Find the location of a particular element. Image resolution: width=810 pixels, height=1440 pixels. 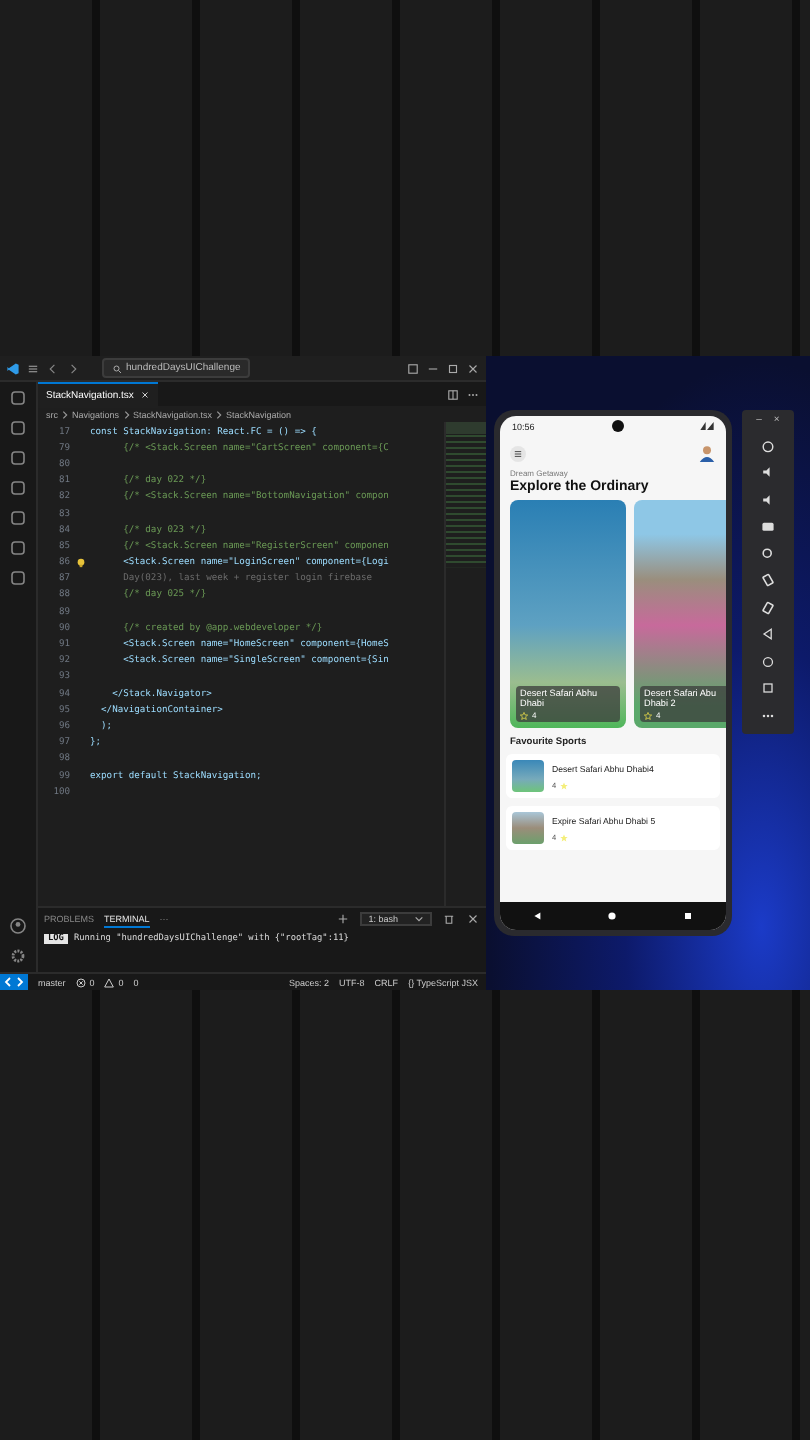

vol-down-icon is located at coordinates (768, 499).